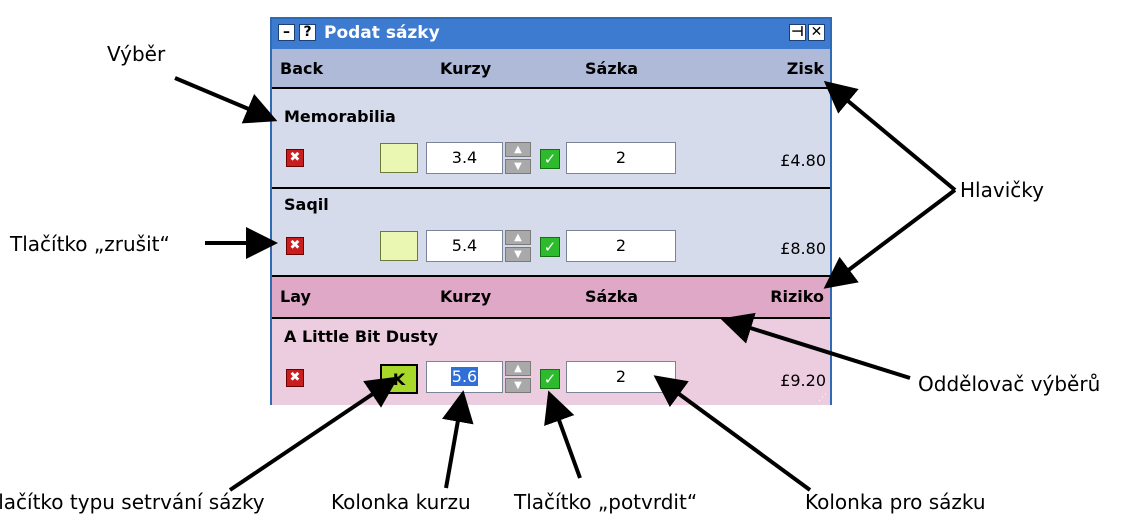  I want to click on annotation-odds-field: Kolonka kurzu, so click(401, 502).